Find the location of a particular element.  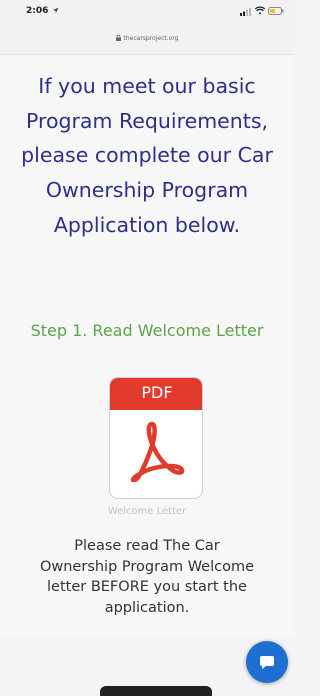

pdf-icon: PDF is located at coordinates (156, 438).